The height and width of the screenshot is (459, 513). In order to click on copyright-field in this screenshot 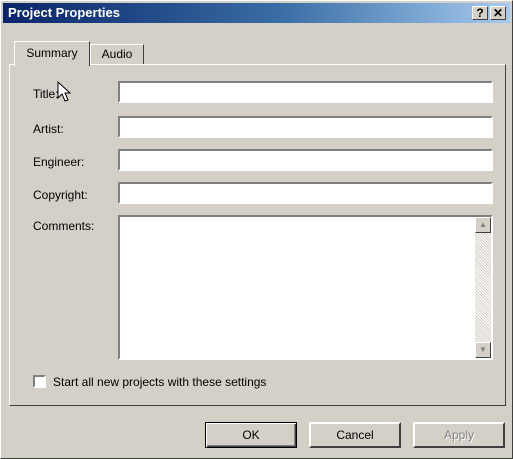, I will do `click(305, 193)`.